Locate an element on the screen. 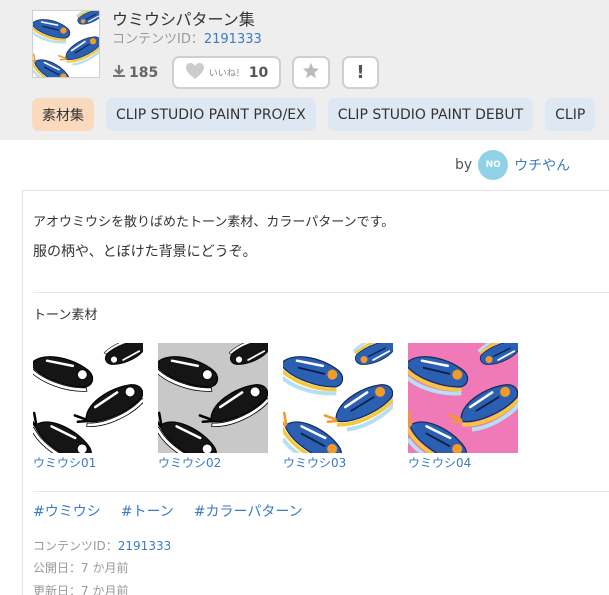  tag-clip-truncated: CLIP is located at coordinates (570, 114).